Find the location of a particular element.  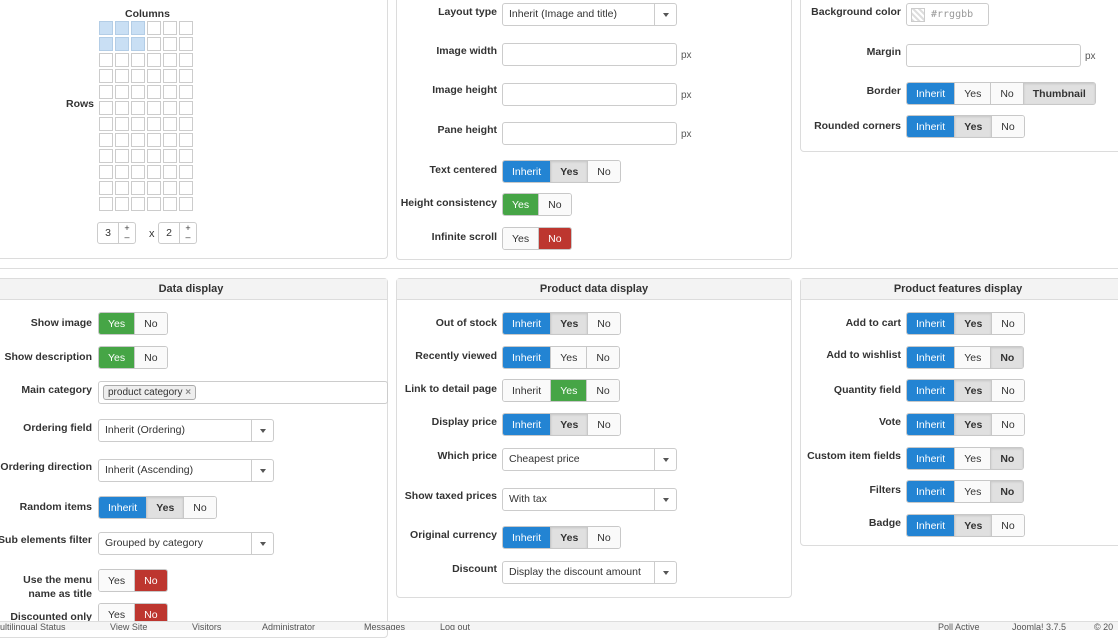

infinite-scroll-yes: Yes is located at coordinates (521, 238).